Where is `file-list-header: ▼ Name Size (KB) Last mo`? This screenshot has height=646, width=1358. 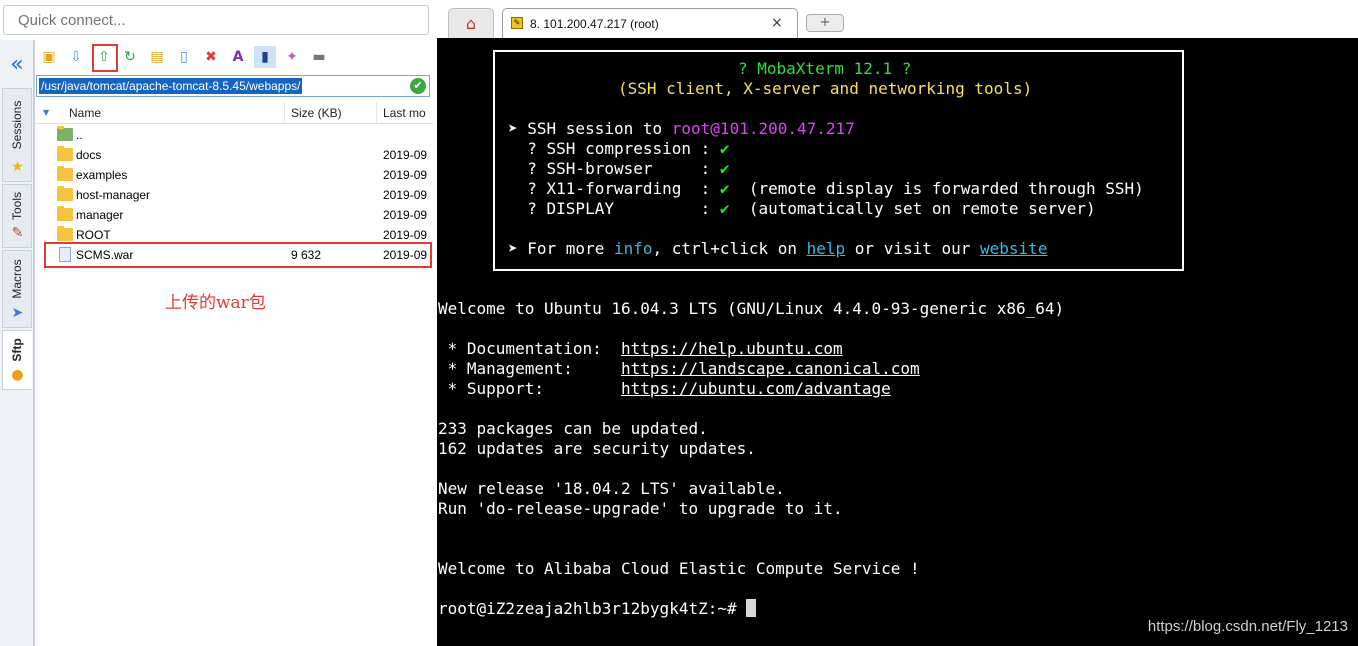
file-list-header: ▼ Name Size (KB) Last mo is located at coordinates (234, 113).